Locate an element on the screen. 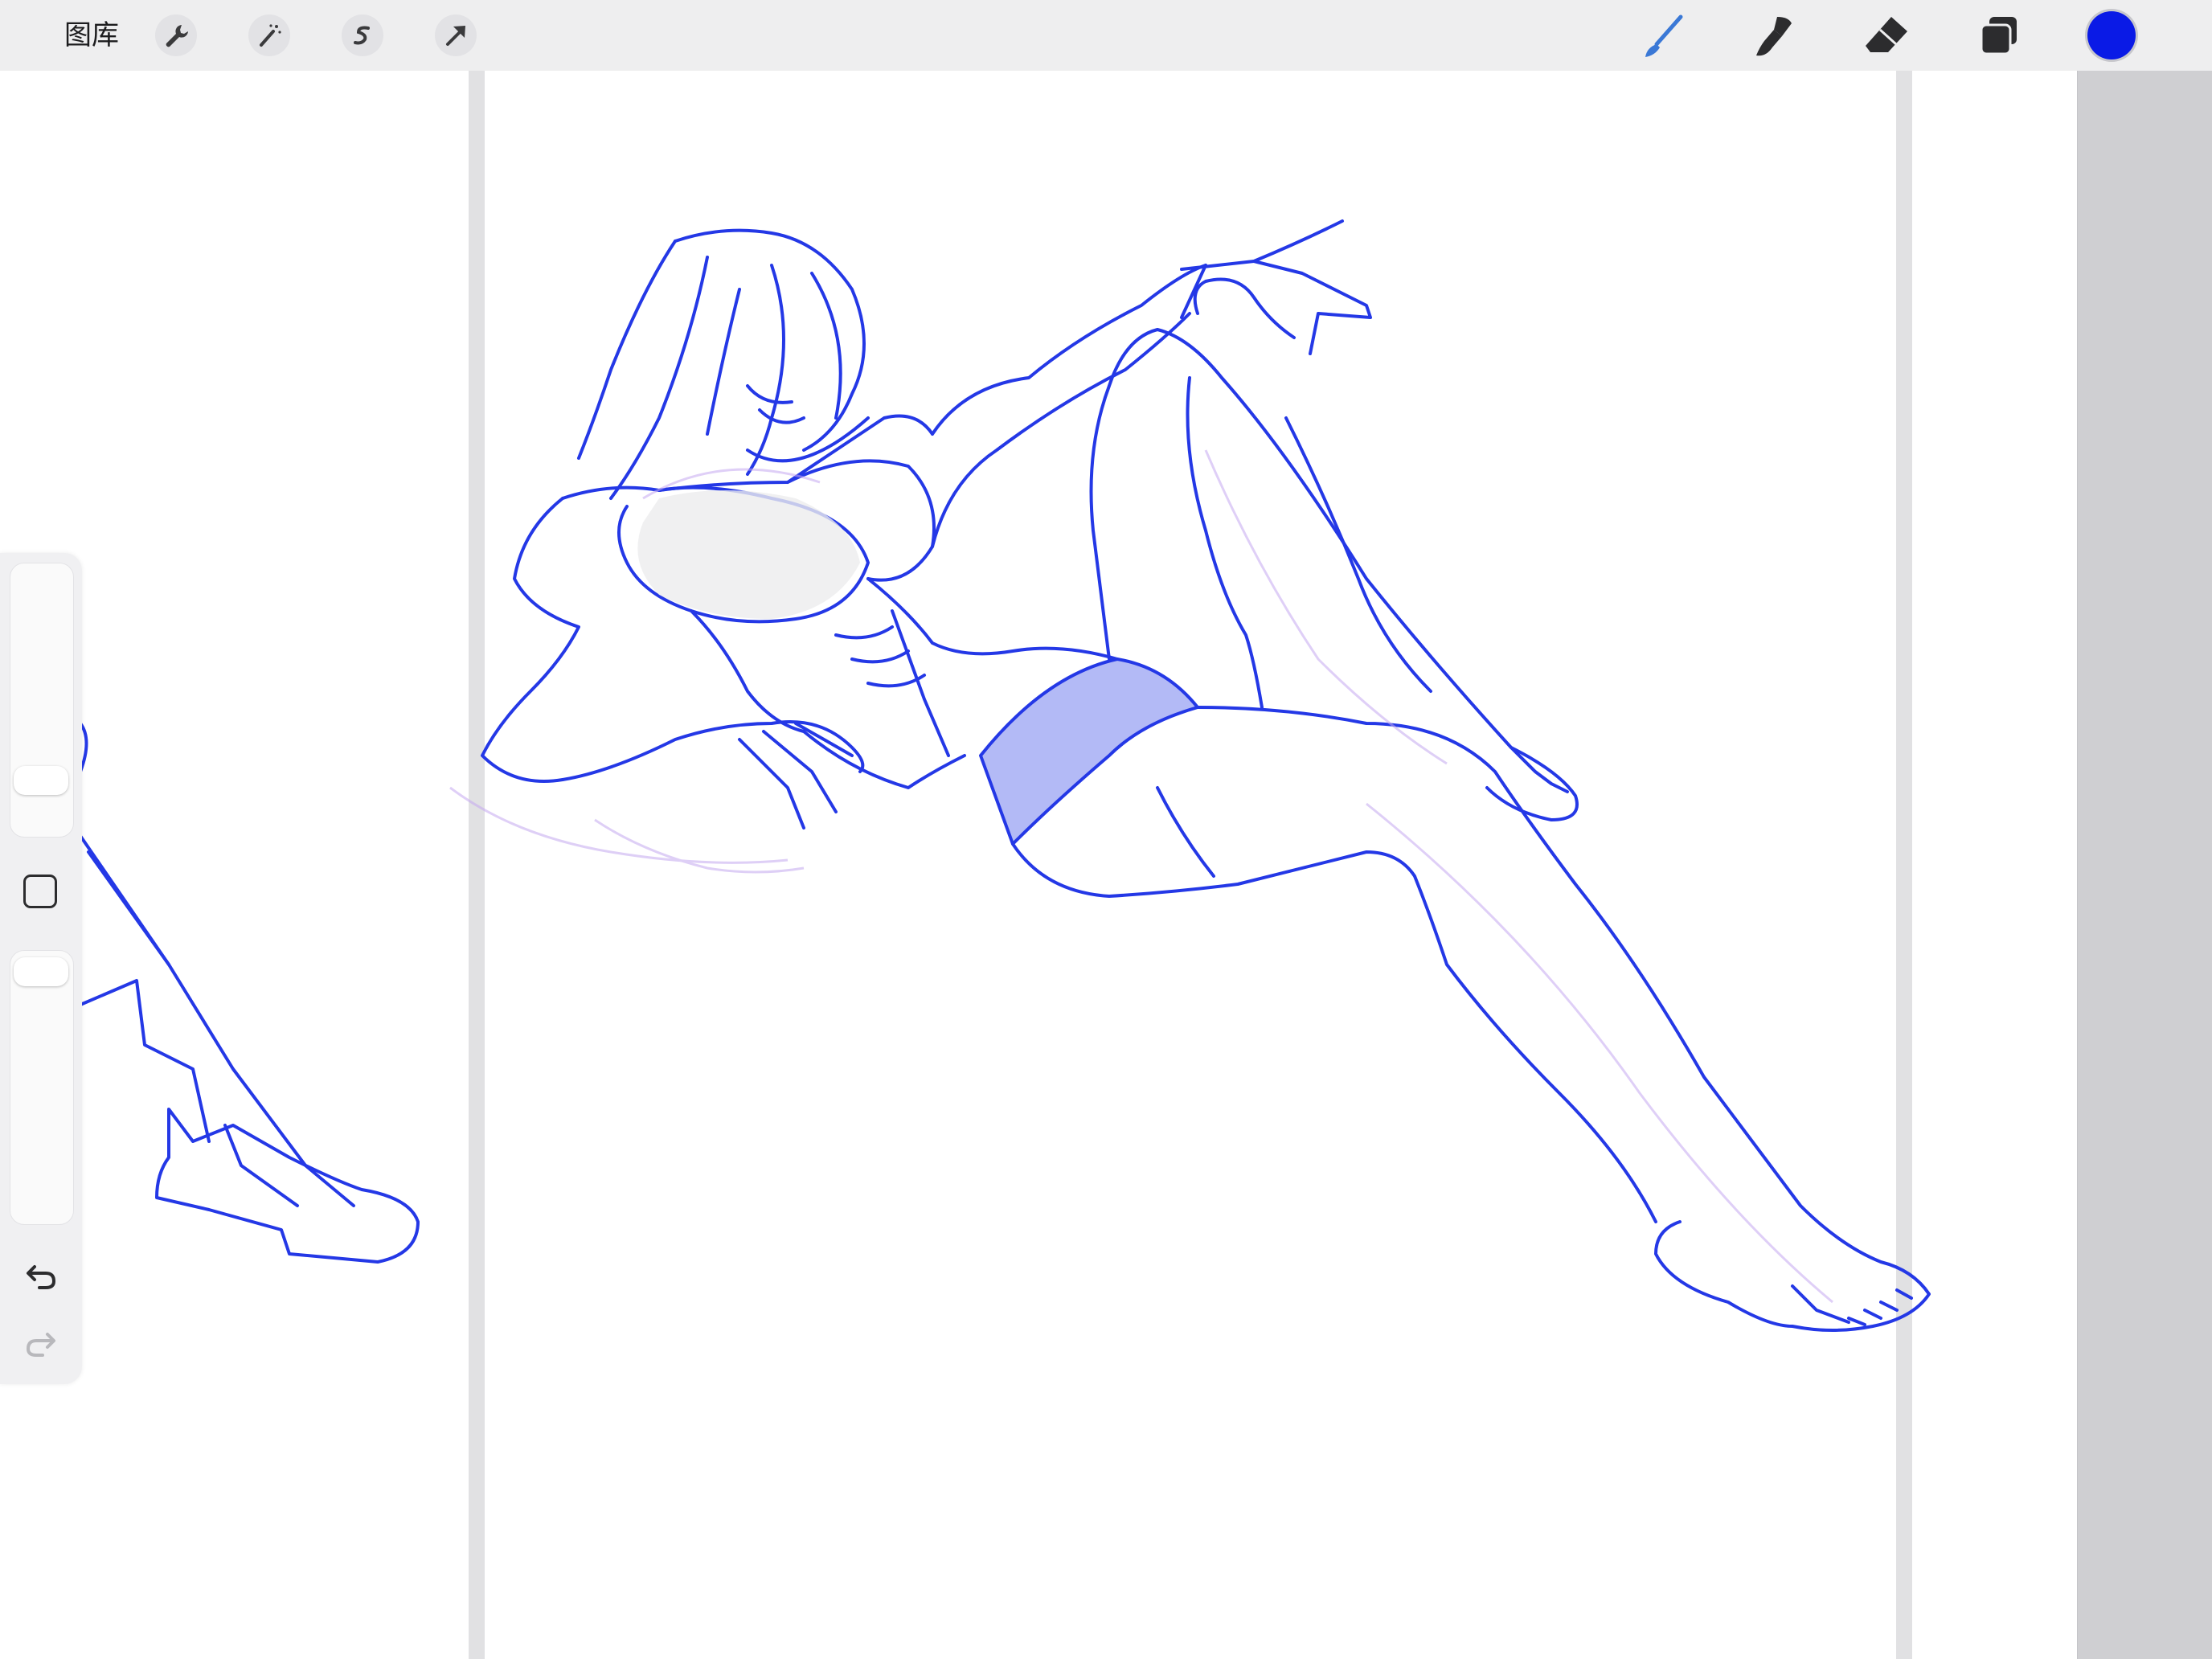 The height and width of the screenshot is (1659, 2212). brush-size-slider is located at coordinates (42, 700).